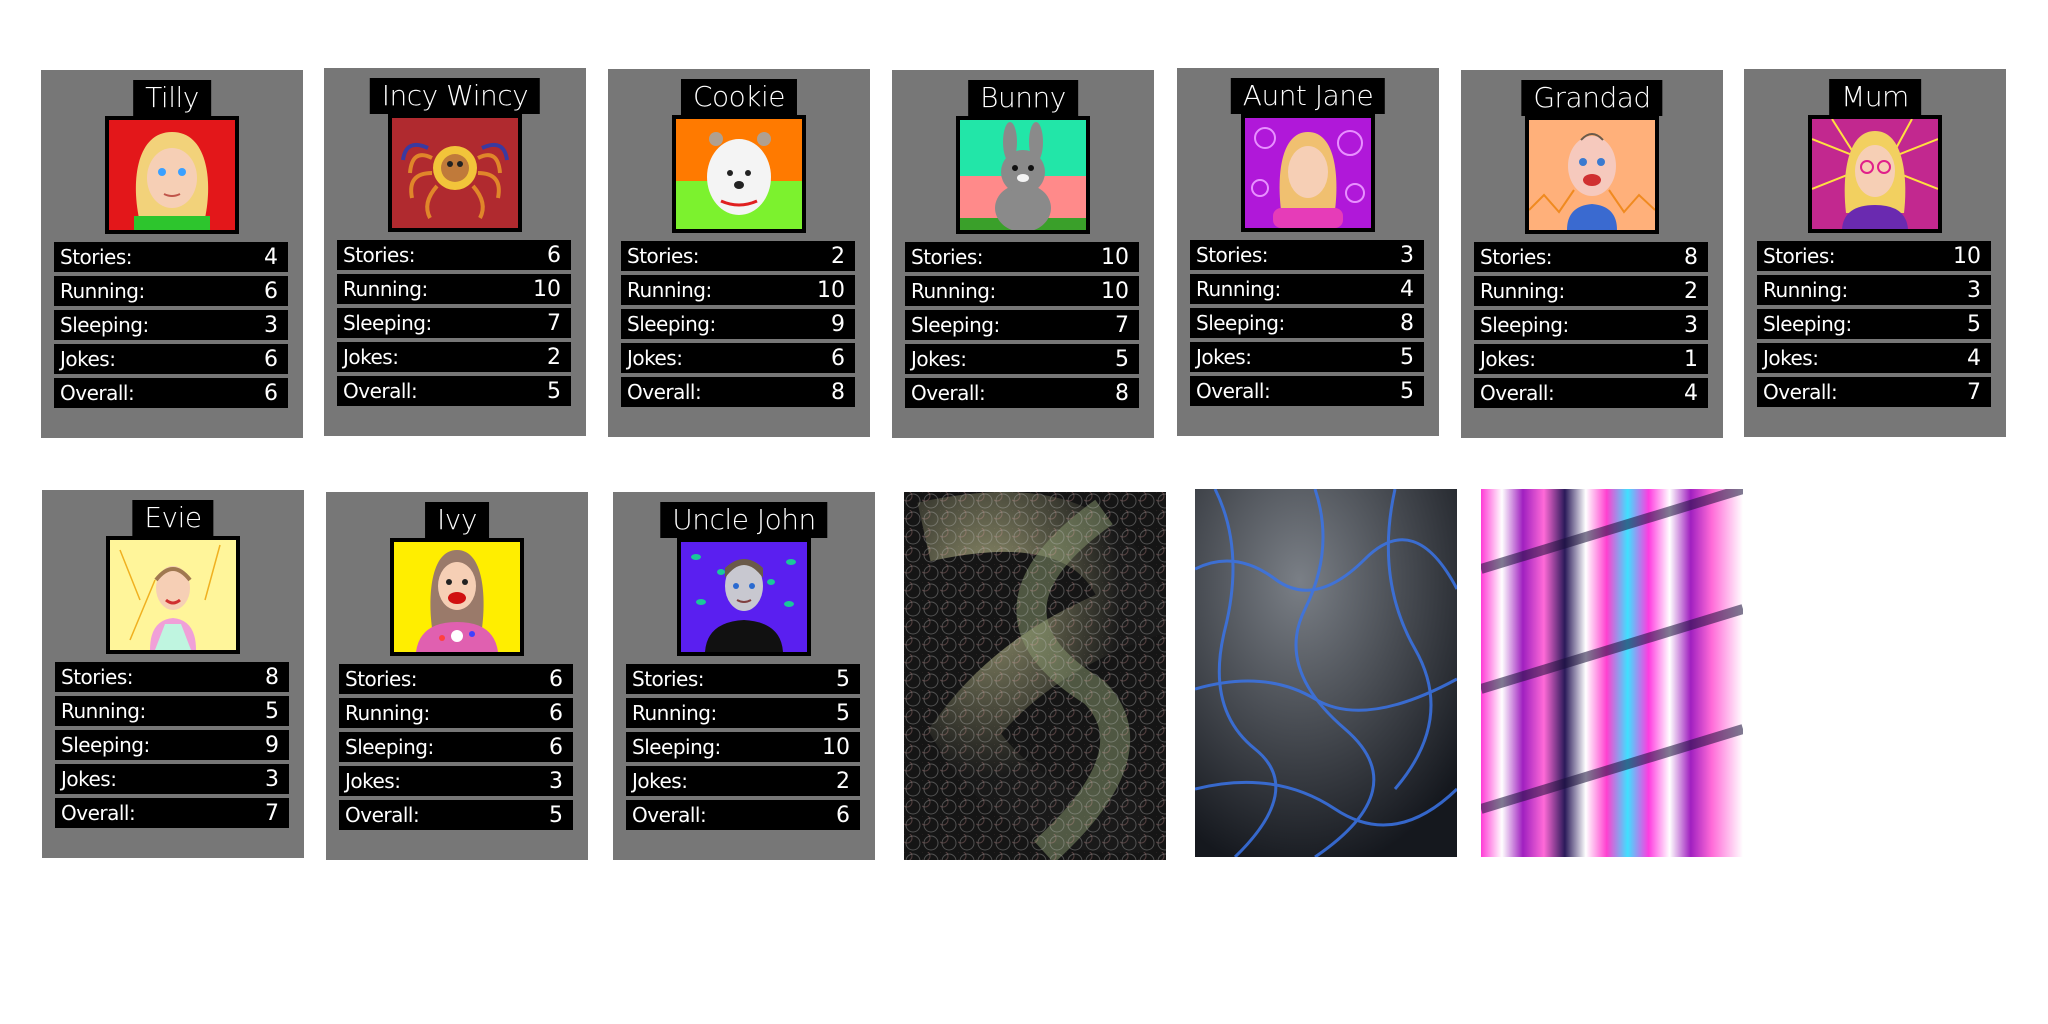  I want to click on card-name: Mum, so click(1875, 97).